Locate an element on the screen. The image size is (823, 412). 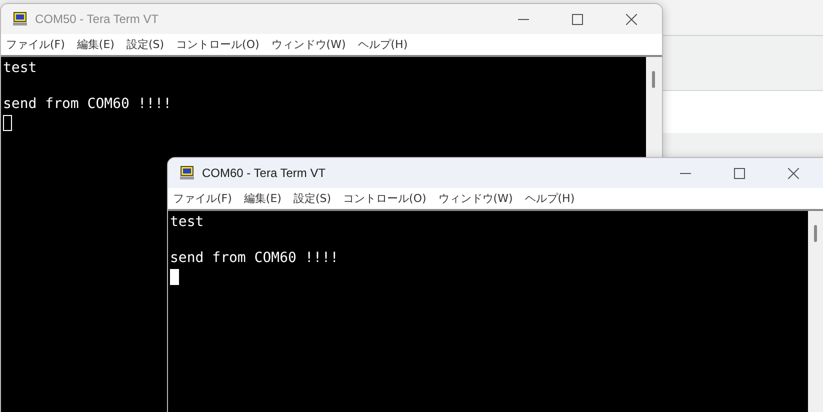
menu-item: ファイル(F) is located at coordinates (202, 198).